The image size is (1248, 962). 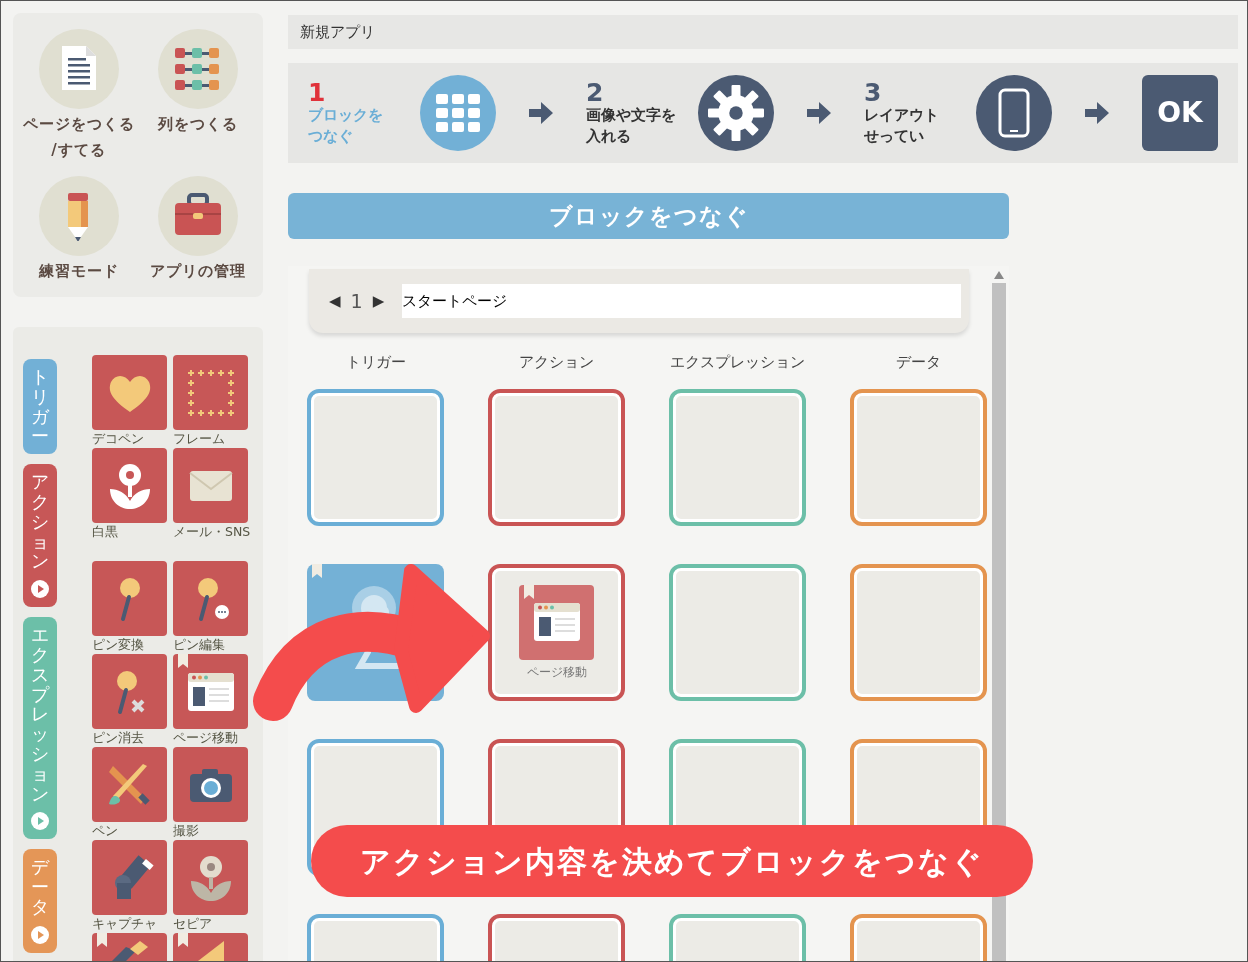 I want to click on menu-label: ページをつくる, so click(x=78, y=125).